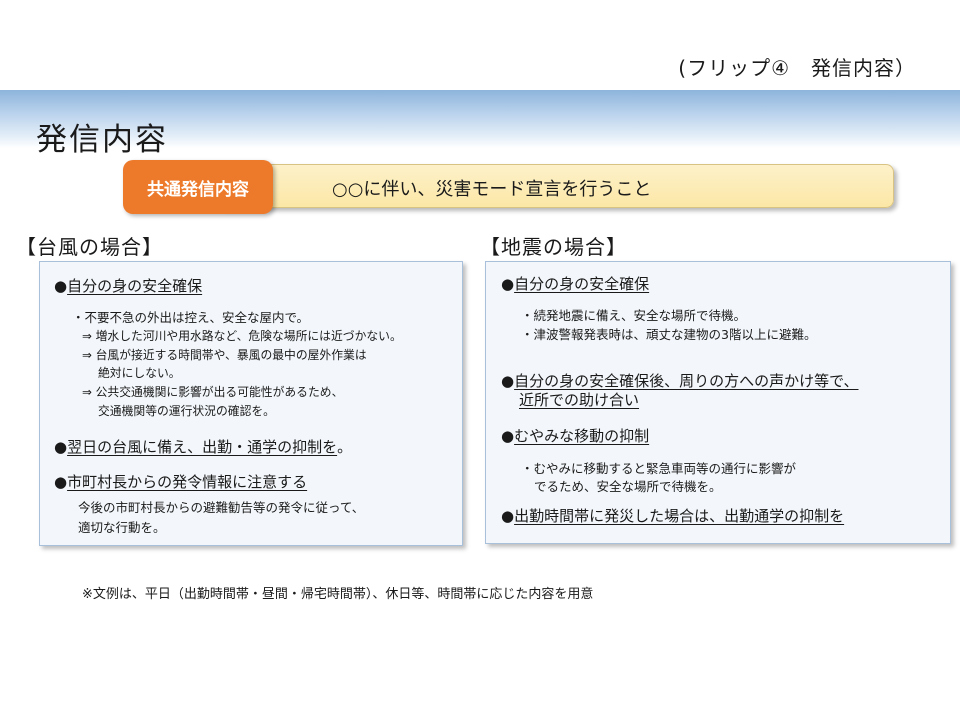 The width and height of the screenshot is (960, 720). I want to click on typhoon-item-2: ●翌日の台風に備え、出勤・通学の抑制を。, so click(203, 446).